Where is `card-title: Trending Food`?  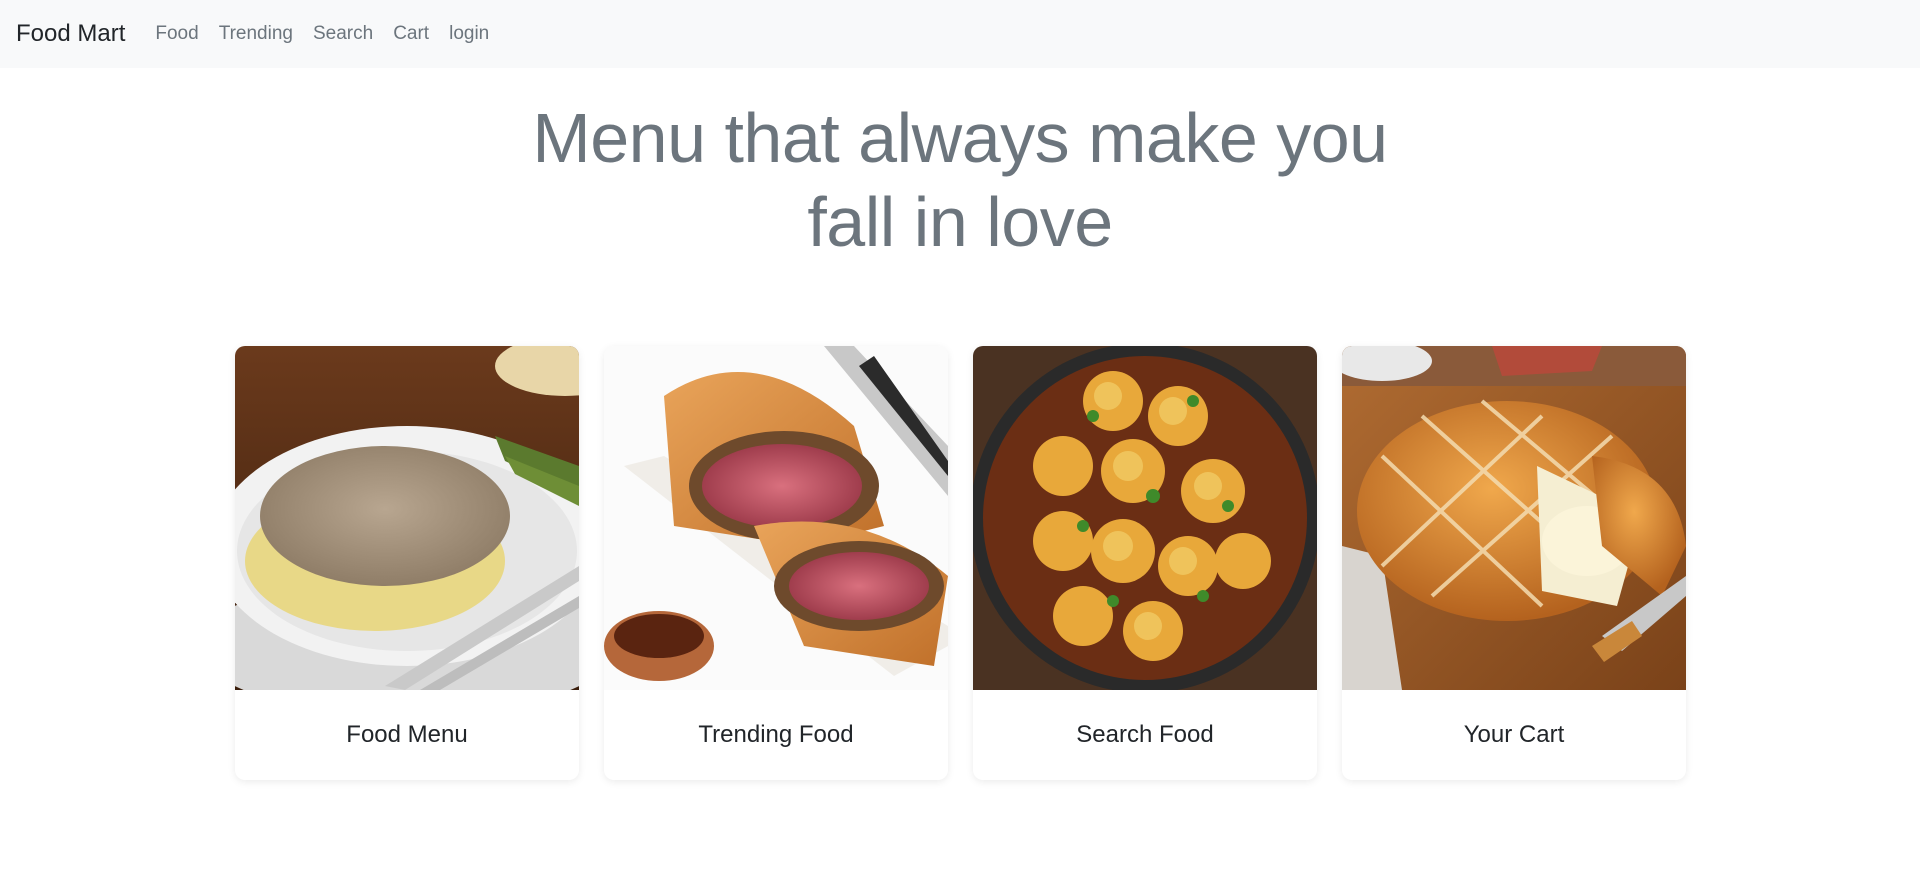
card-title: Trending Food is located at coordinates (776, 734).